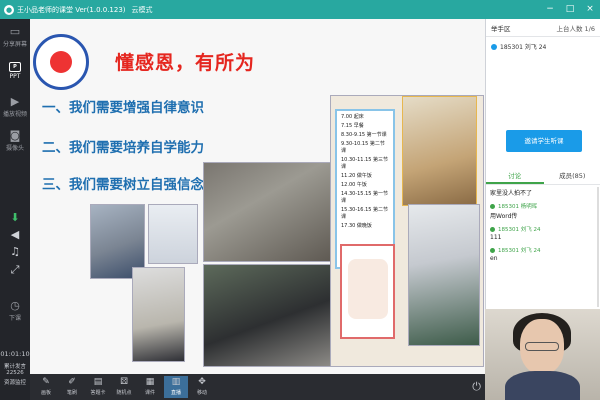  What do you see at coordinates (354, 185) in the screenshot?
I see `schedule-line: 12.00 午饭` at bounding box center [354, 185].